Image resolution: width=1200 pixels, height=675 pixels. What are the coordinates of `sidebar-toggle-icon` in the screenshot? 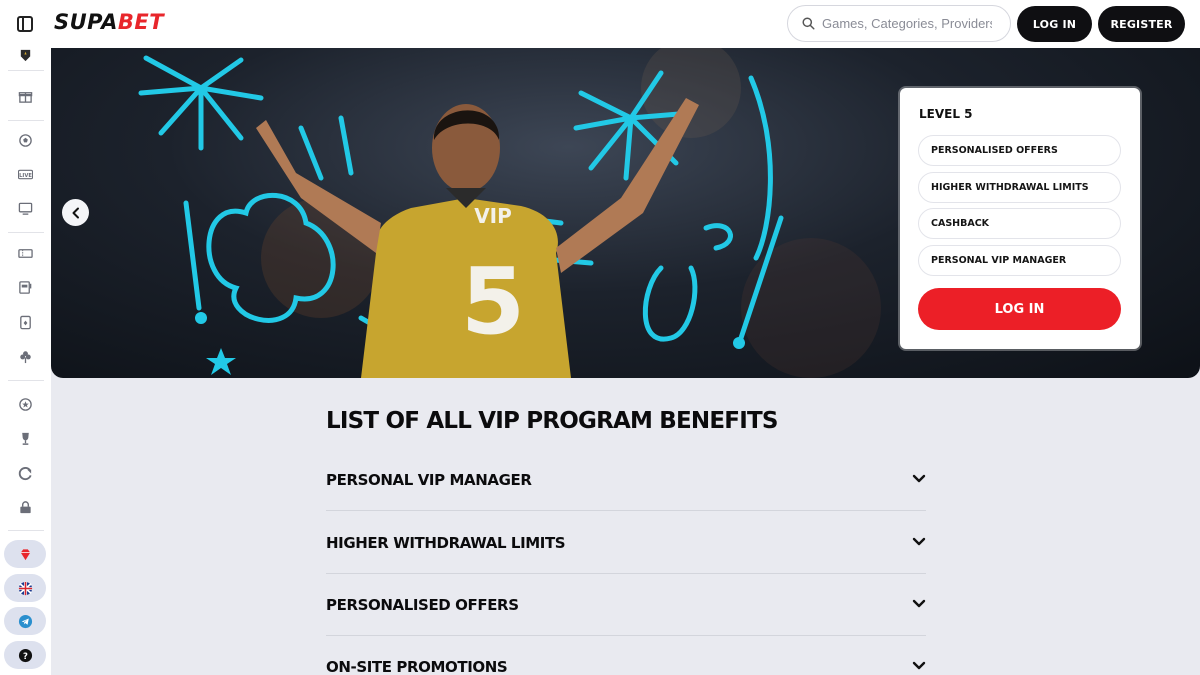 It's located at (25, 24).